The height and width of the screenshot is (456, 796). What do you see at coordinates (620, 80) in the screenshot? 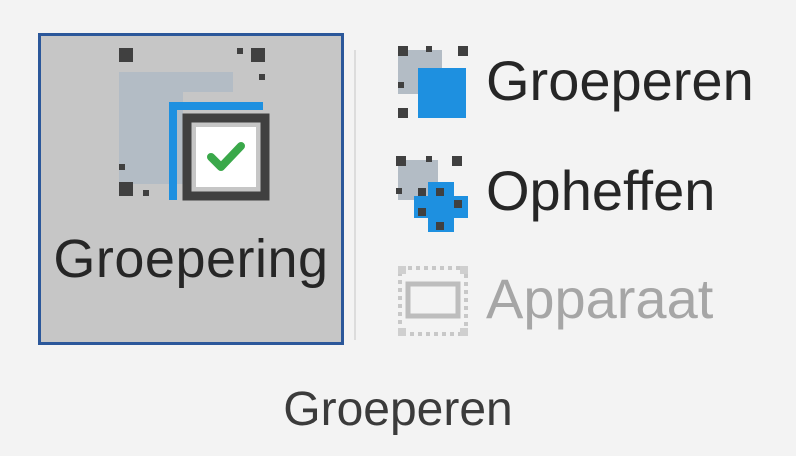
I see `groeperen-label: Groeperen` at bounding box center [620, 80].